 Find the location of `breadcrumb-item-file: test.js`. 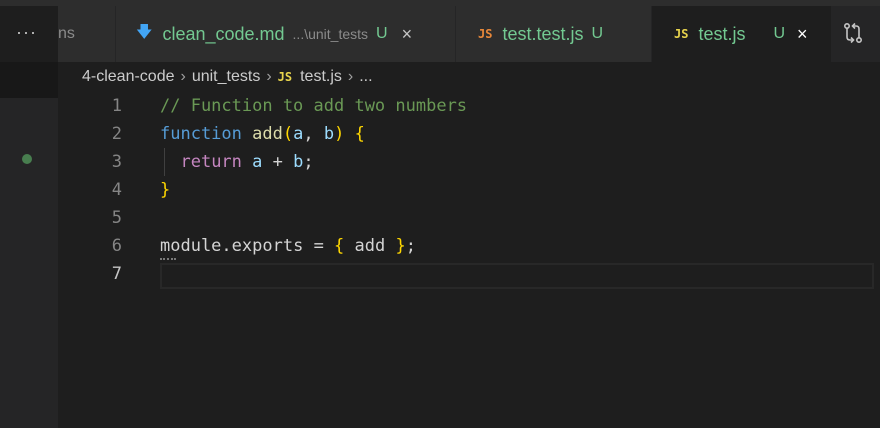

breadcrumb-item-file: test.js is located at coordinates (321, 77).